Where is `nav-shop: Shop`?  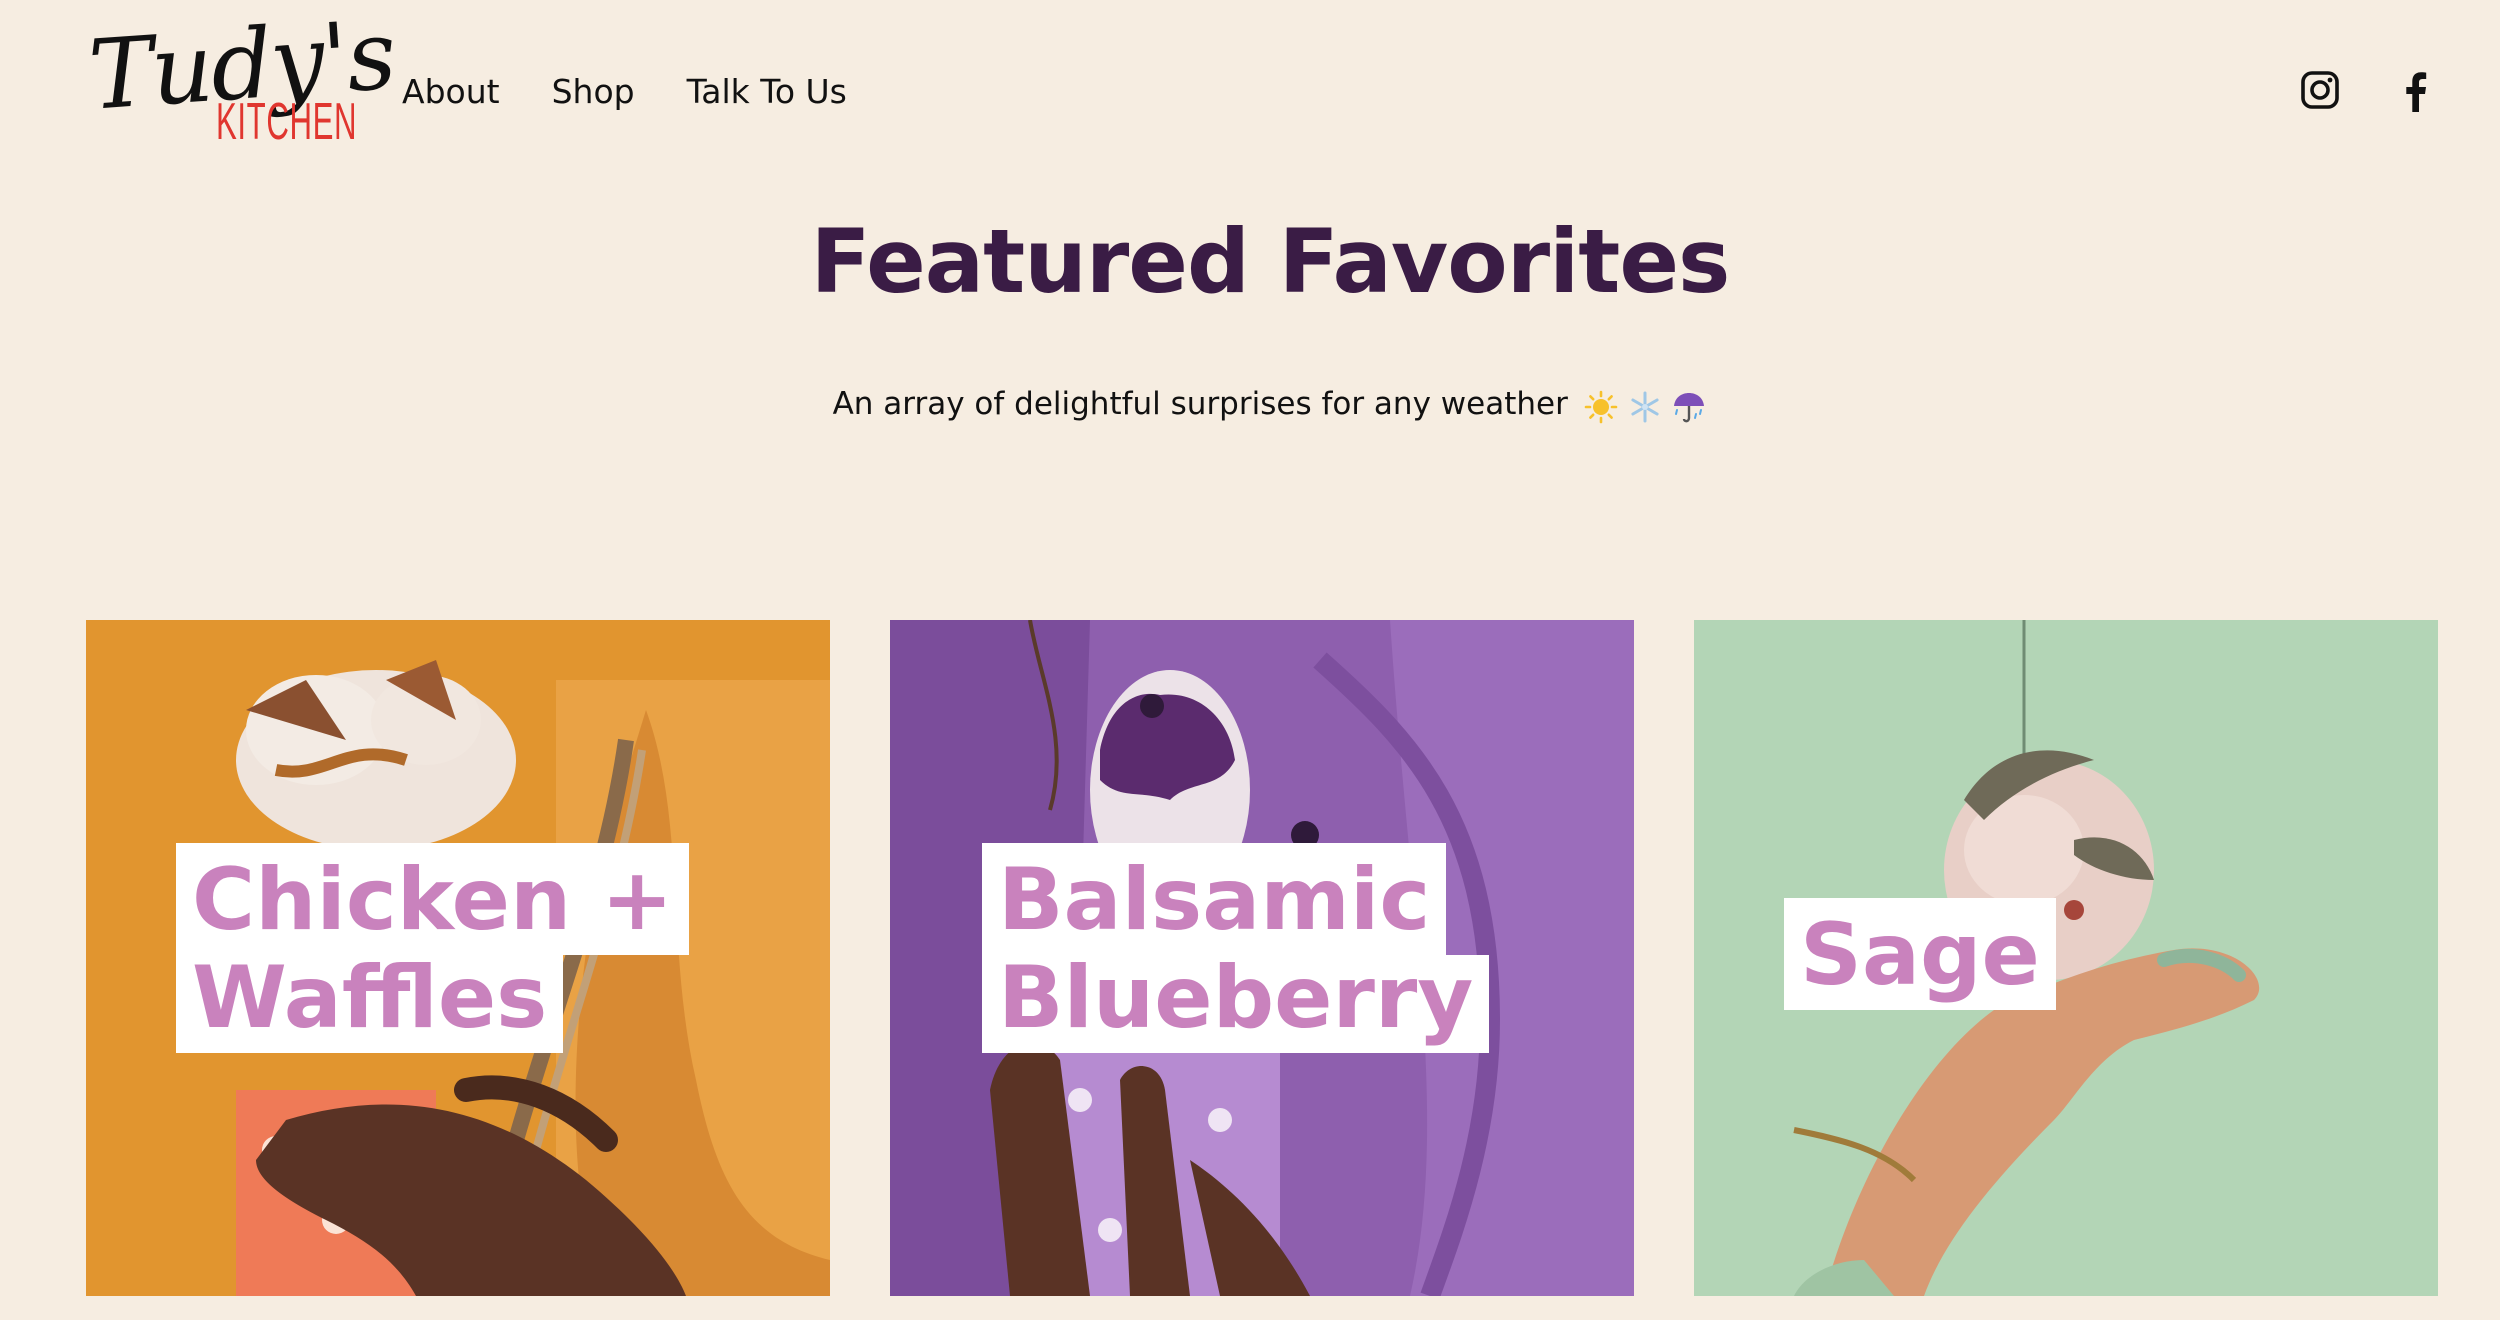 nav-shop: Shop is located at coordinates (593, 91).